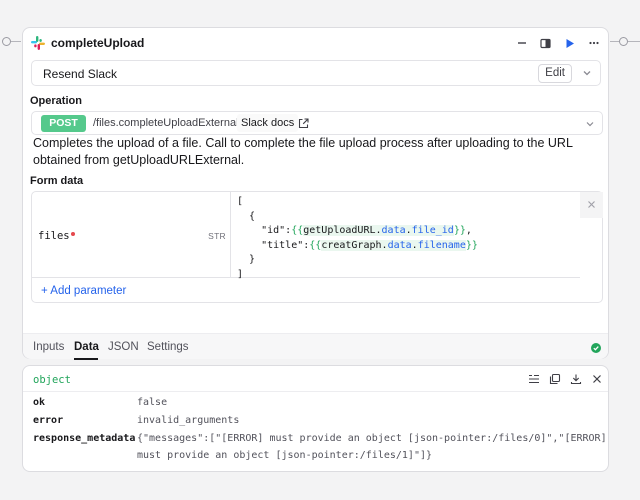 This screenshot has width=640, height=500. What do you see at coordinates (6, 41) in the screenshot?
I see `input-connector` at bounding box center [6, 41].